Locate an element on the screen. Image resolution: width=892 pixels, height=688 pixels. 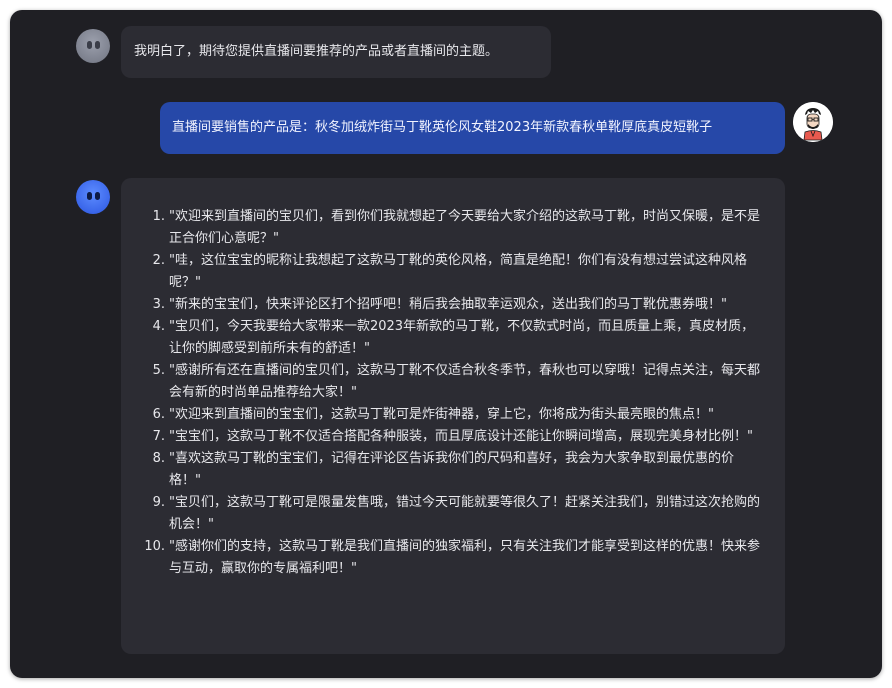
bot-message-text: 我明白了，期待您提供直播间要推荐的产品或者直播间的主题。 is located at coordinates (316, 51).